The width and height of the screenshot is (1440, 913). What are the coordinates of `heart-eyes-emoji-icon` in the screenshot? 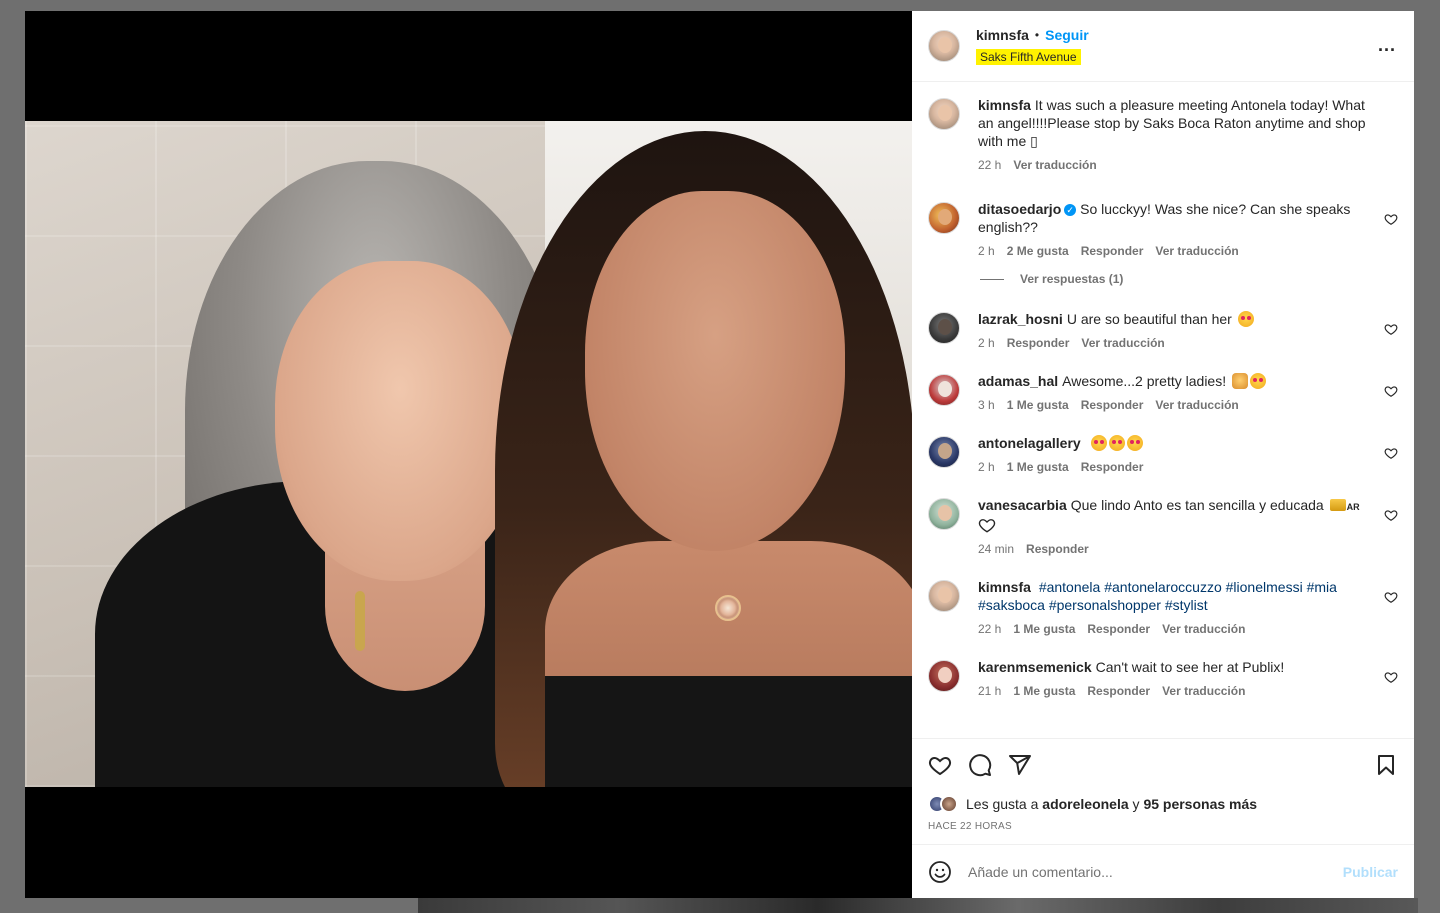 It's located at (1116, 443).